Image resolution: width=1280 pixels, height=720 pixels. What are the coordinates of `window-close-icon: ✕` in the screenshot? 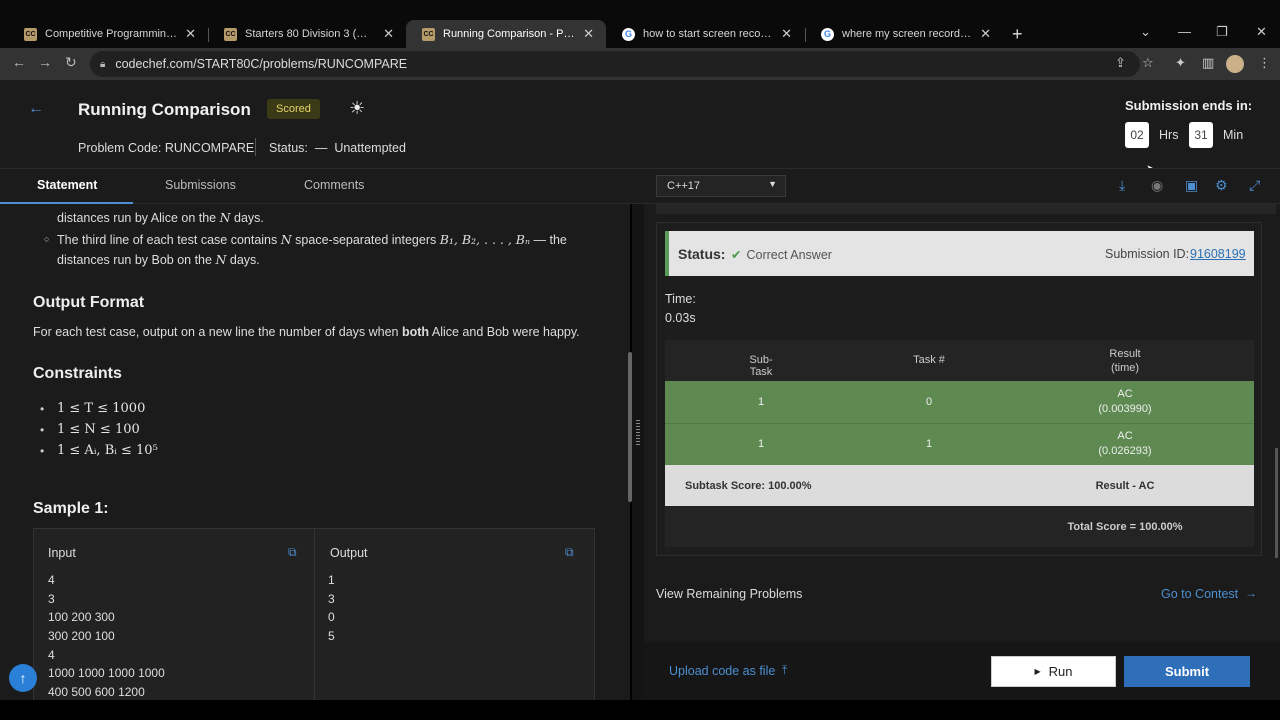 It's located at (1261, 32).